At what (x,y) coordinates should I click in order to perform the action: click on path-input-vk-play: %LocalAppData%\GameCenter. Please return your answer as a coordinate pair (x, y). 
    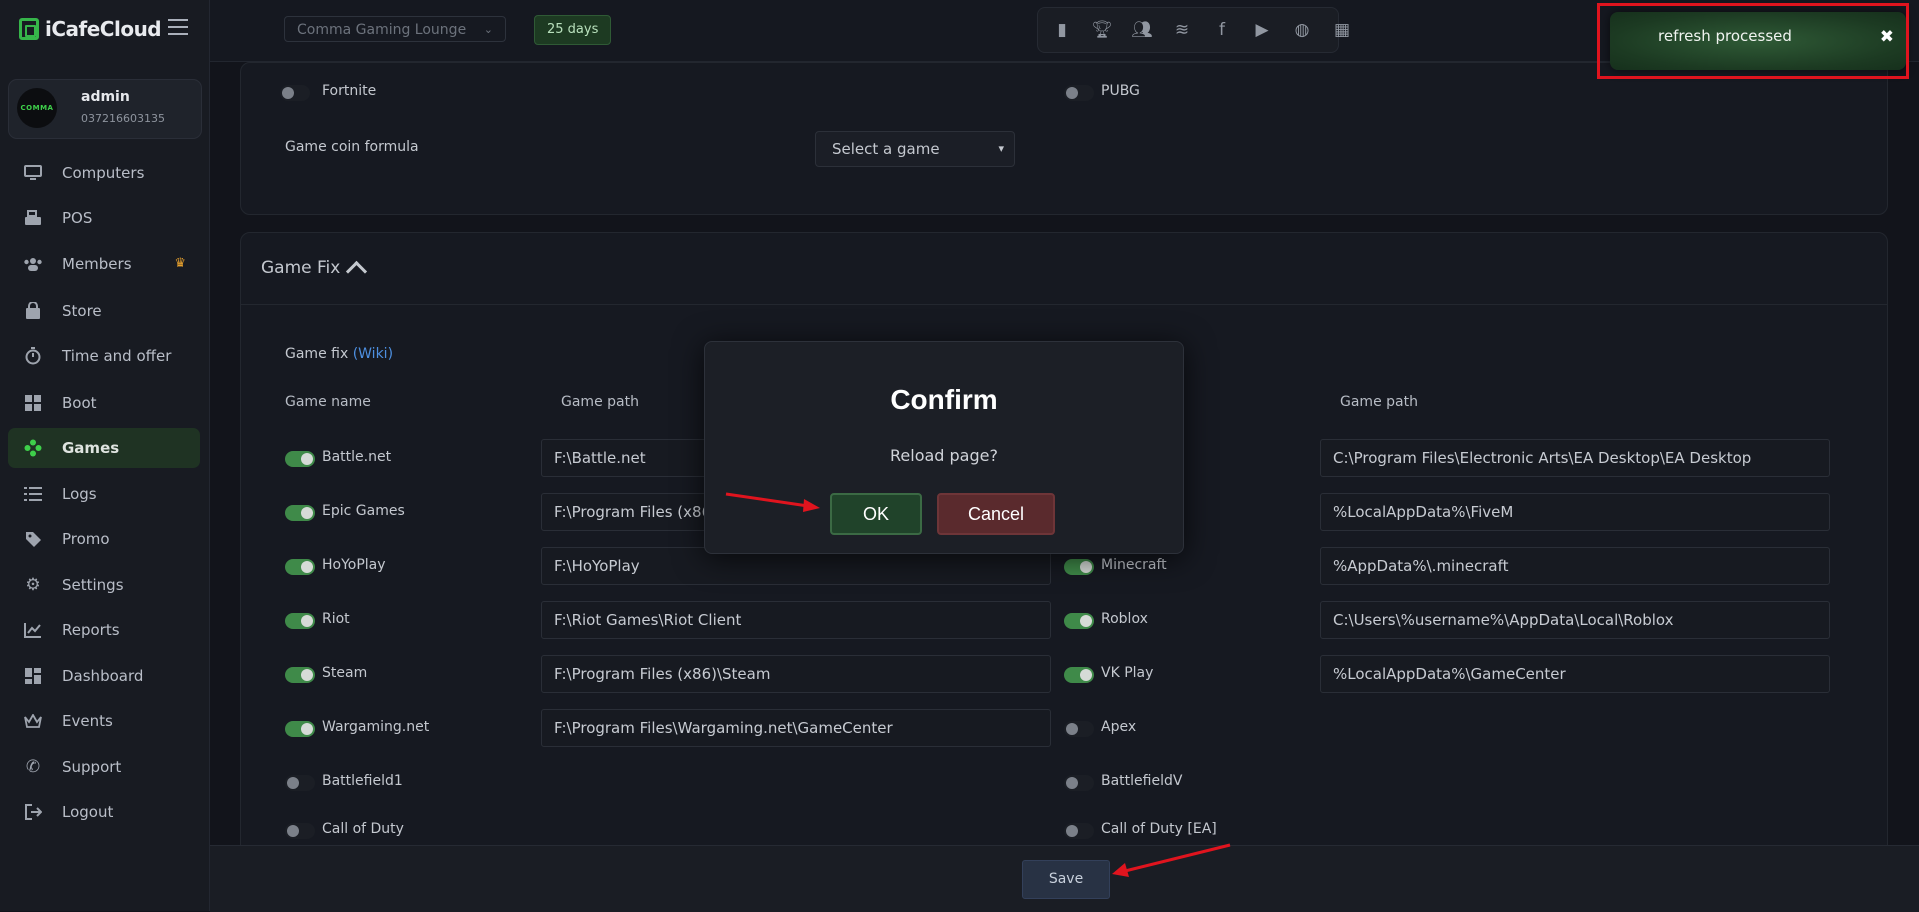
    Looking at the image, I should click on (1575, 674).